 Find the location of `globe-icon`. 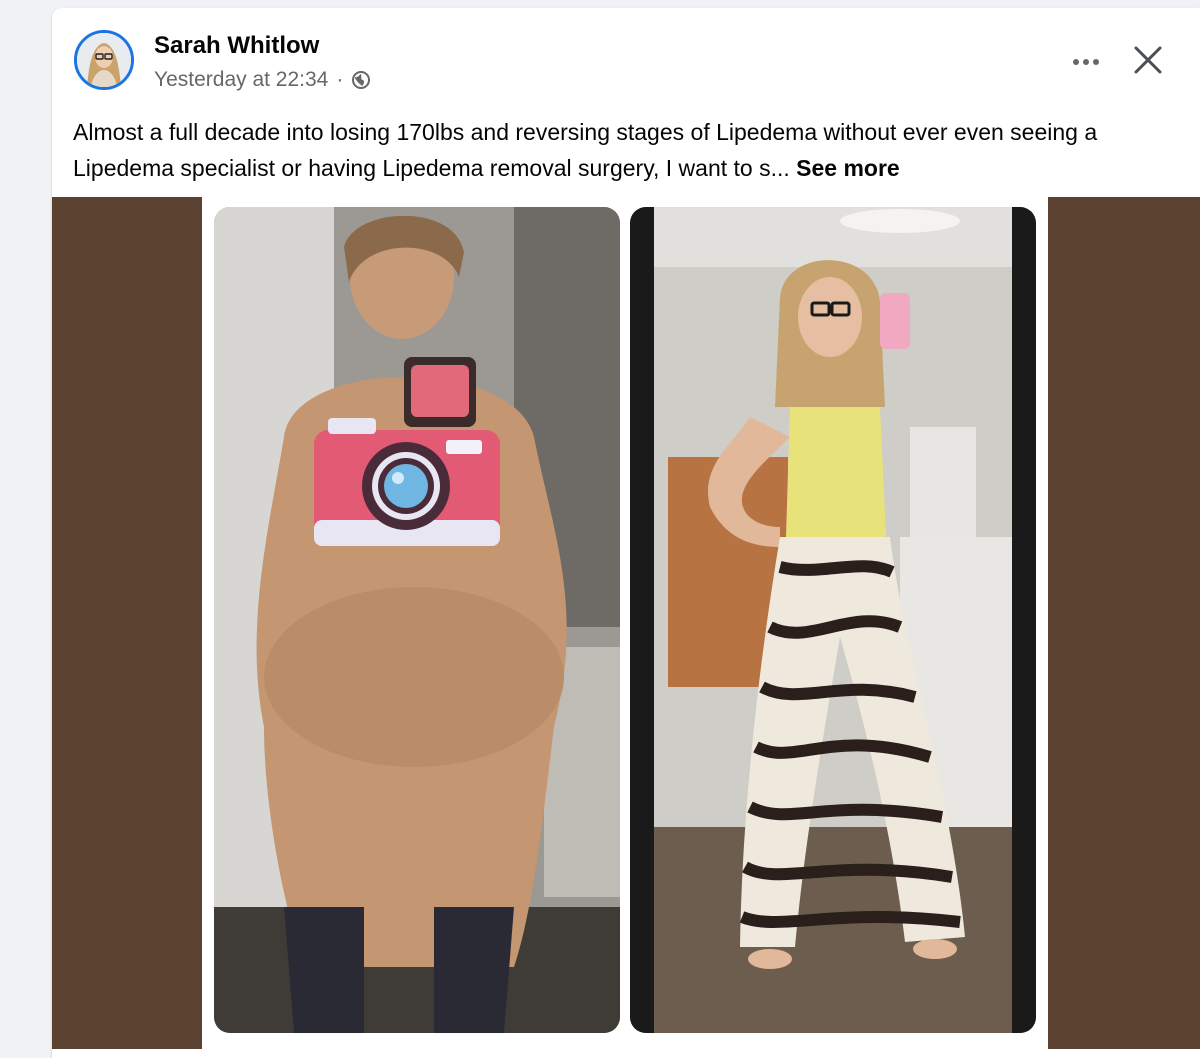

globe-icon is located at coordinates (361, 80).